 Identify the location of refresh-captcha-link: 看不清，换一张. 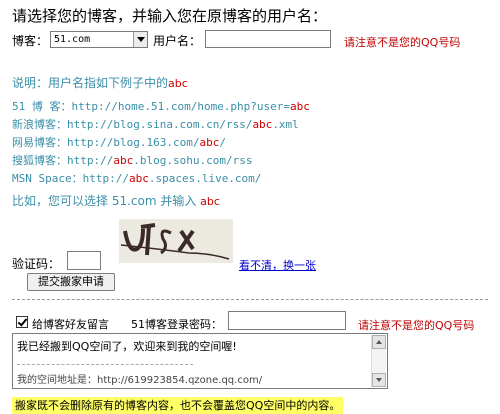
(277, 265).